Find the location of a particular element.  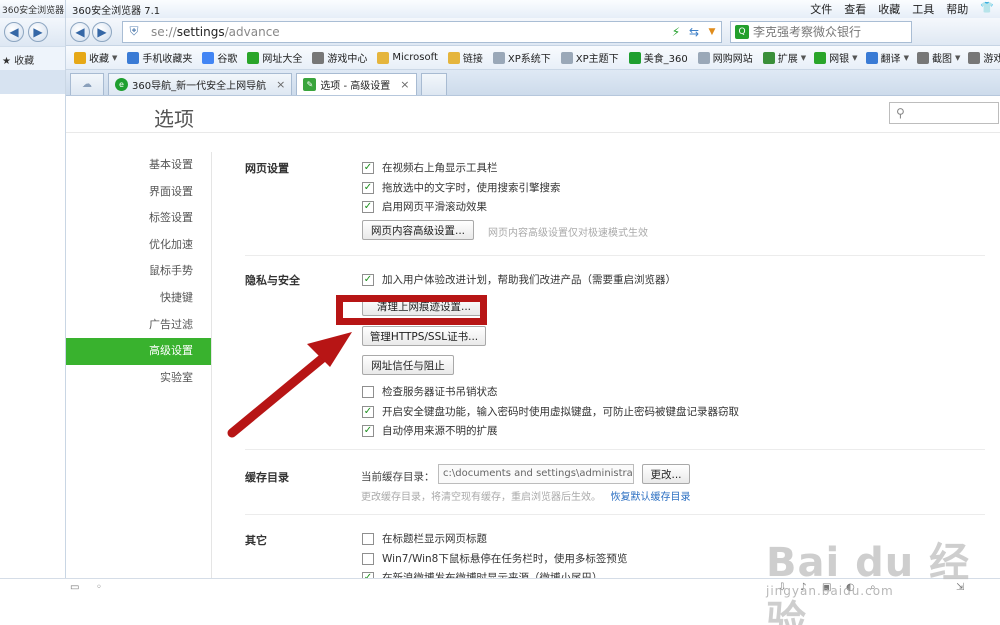

sidebar-item: 实验室 is located at coordinates (138, 378).